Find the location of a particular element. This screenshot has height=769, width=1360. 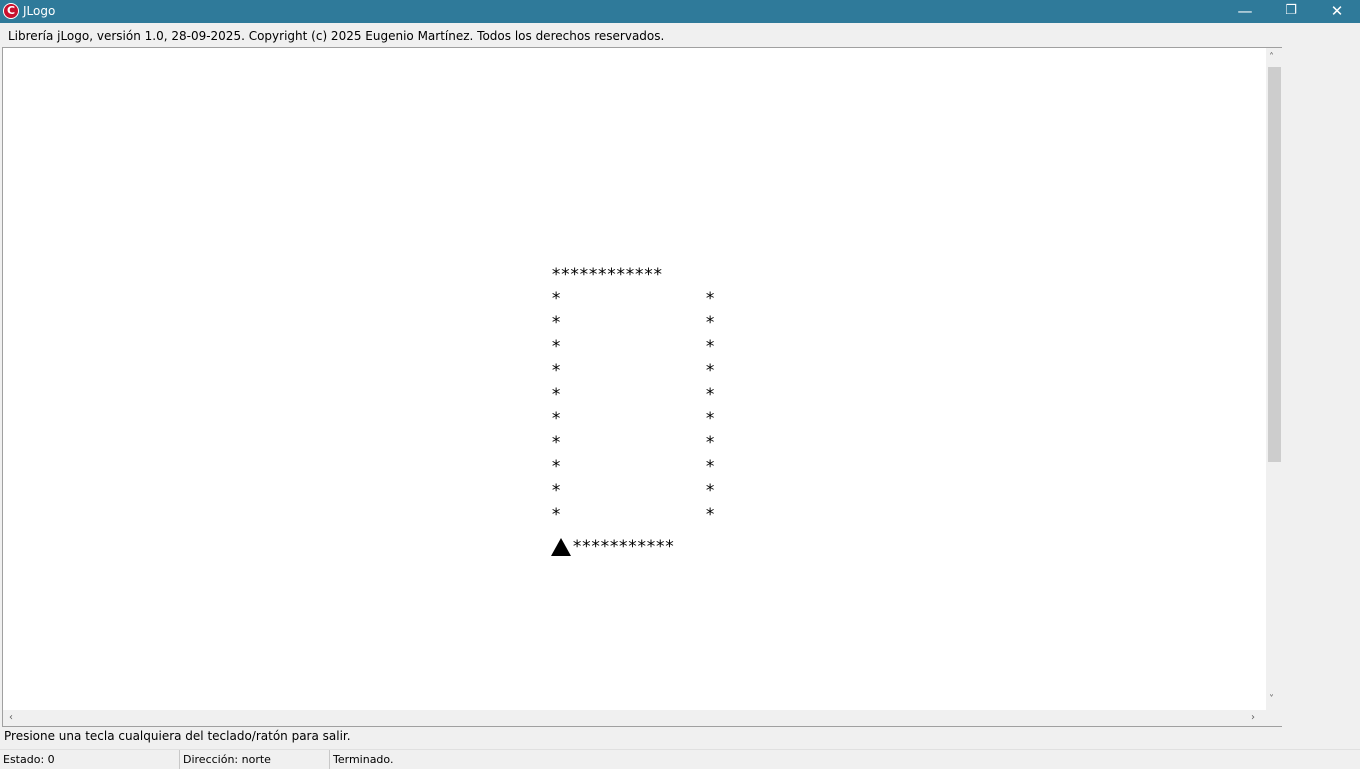

status-direccion: Dirección: norte is located at coordinates (255, 759).